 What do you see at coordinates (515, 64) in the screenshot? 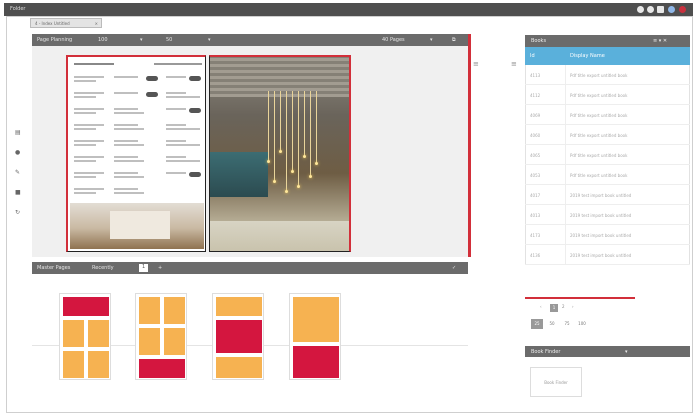
I see `collapse-right-icon: ≡` at bounding box center [515, 64].